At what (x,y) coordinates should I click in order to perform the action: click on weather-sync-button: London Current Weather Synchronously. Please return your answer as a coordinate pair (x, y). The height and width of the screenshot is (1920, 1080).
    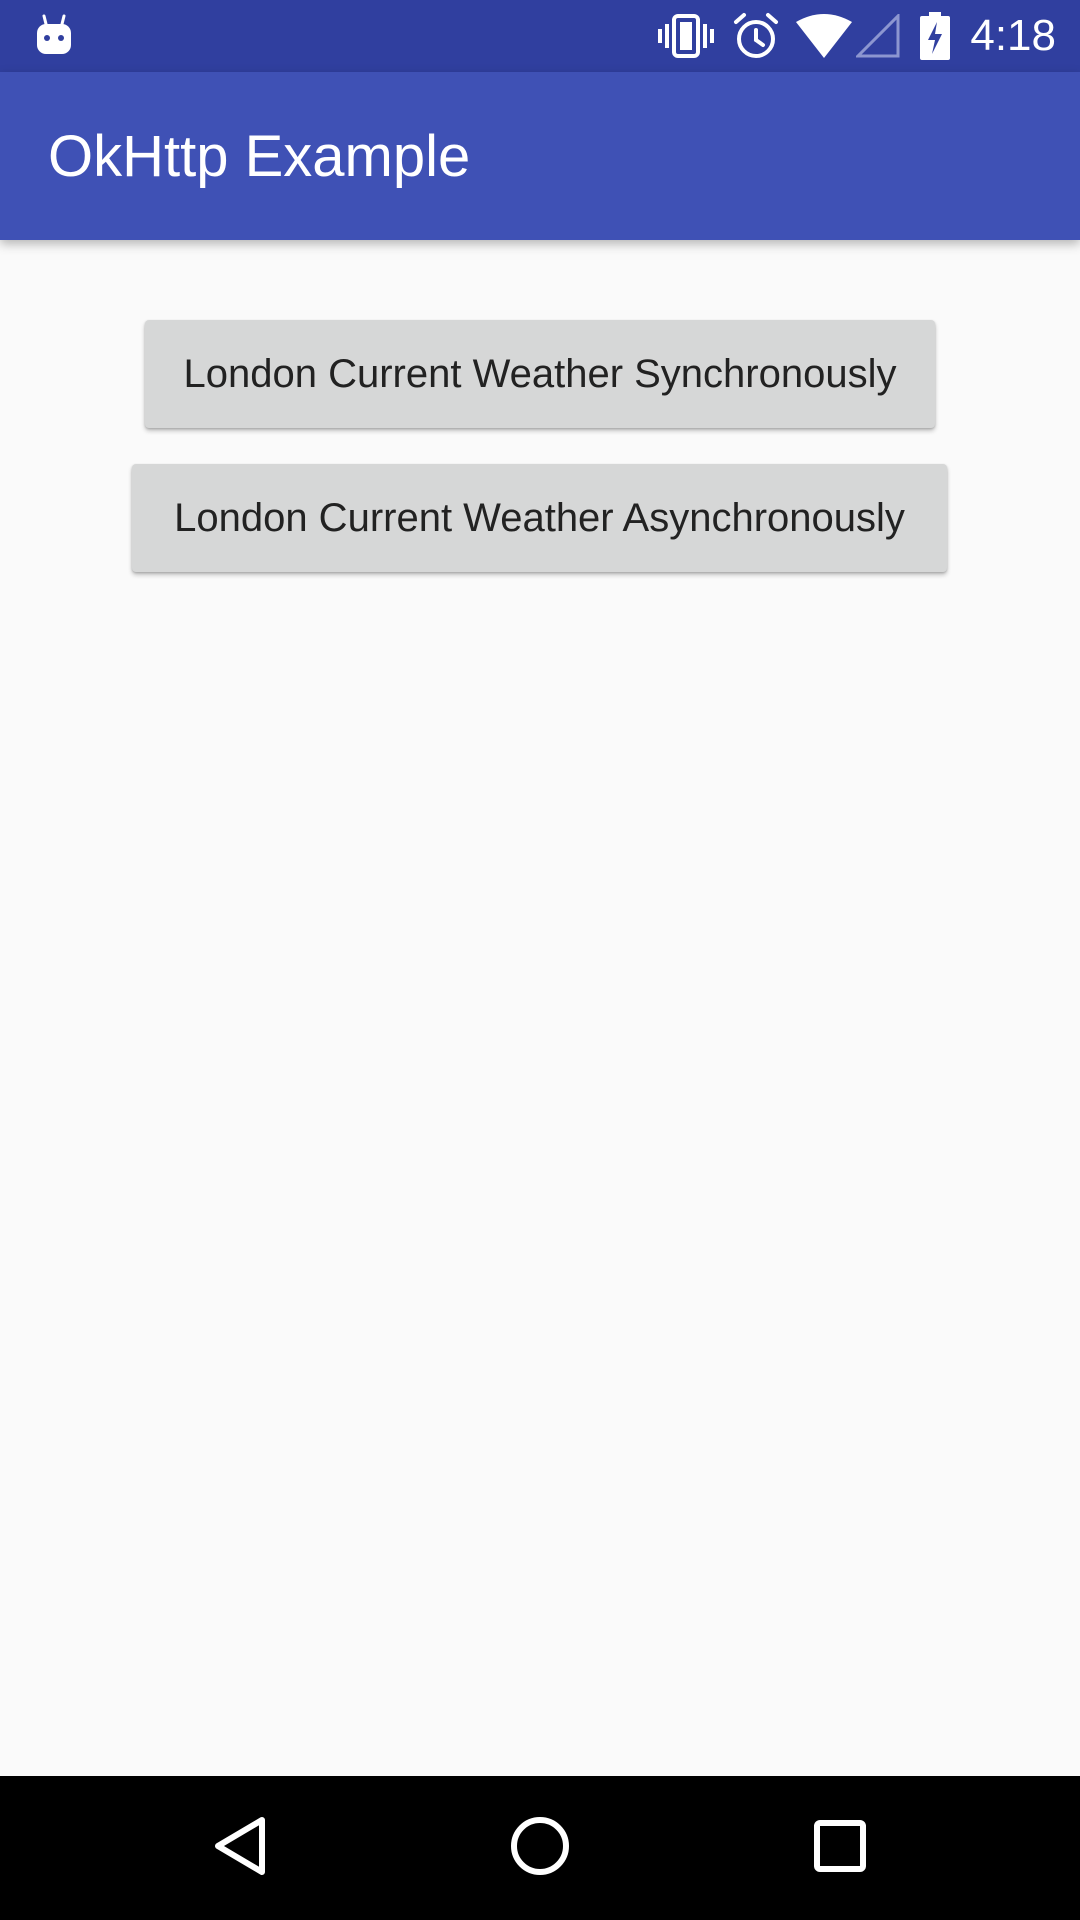
    Looking at the image, I should click on (540, 374).